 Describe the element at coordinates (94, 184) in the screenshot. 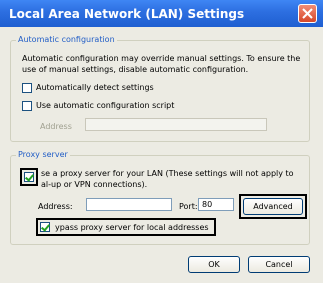

I see `use-proxy-label-line2: al-up or VPN connections).` at that location.